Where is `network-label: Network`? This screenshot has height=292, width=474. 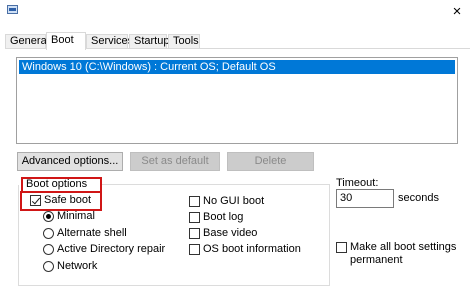
network-label: Network is located at coordinates (77, 266).